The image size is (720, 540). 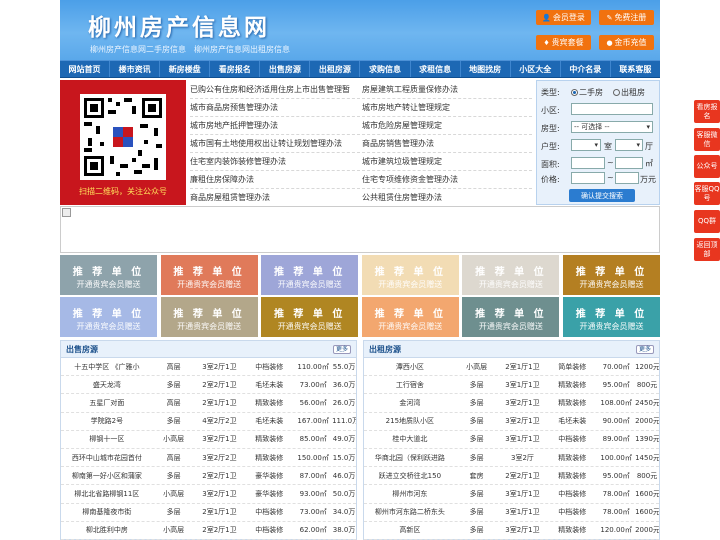 I want to click on cell-0: 柳南基隆夜市街, so click(x=107, y=512).